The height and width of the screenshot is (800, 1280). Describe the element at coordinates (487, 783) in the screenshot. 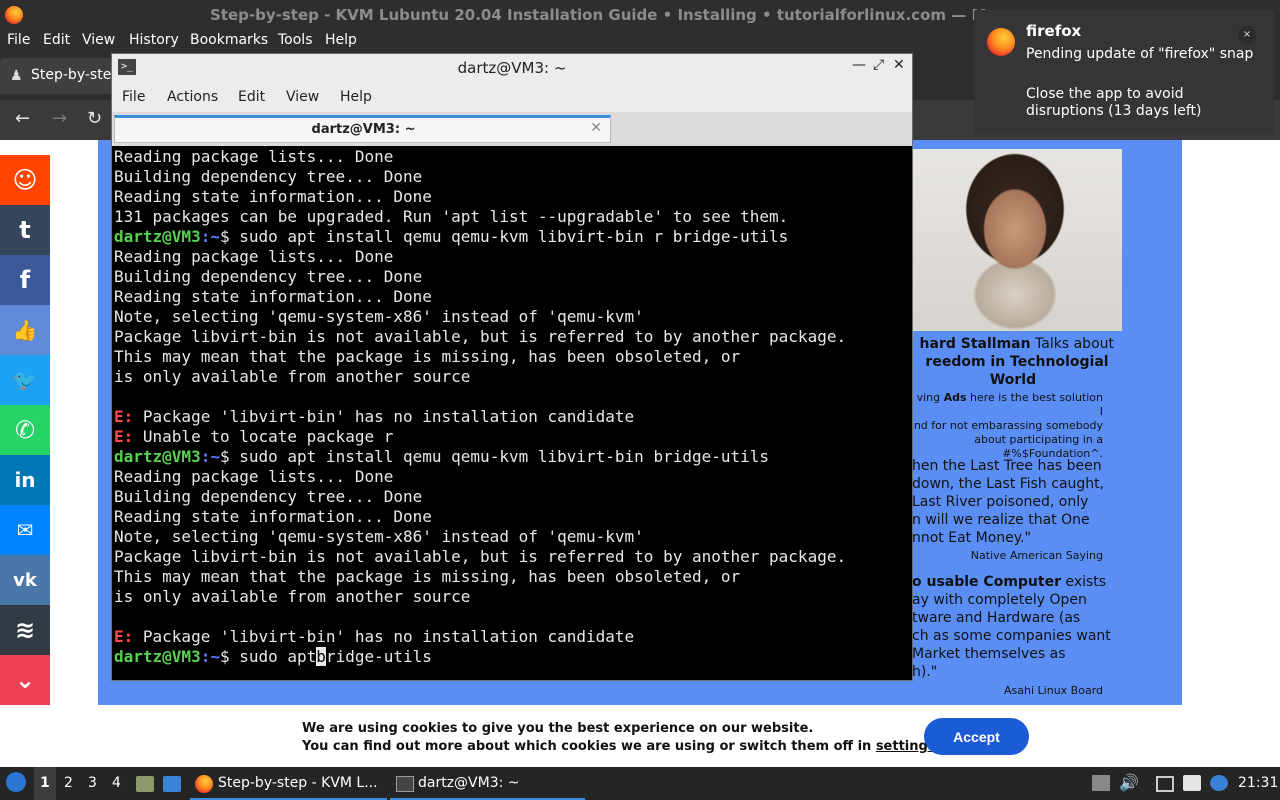

I see `taskbar-terminal: dartz@VM3: ~` at that location.